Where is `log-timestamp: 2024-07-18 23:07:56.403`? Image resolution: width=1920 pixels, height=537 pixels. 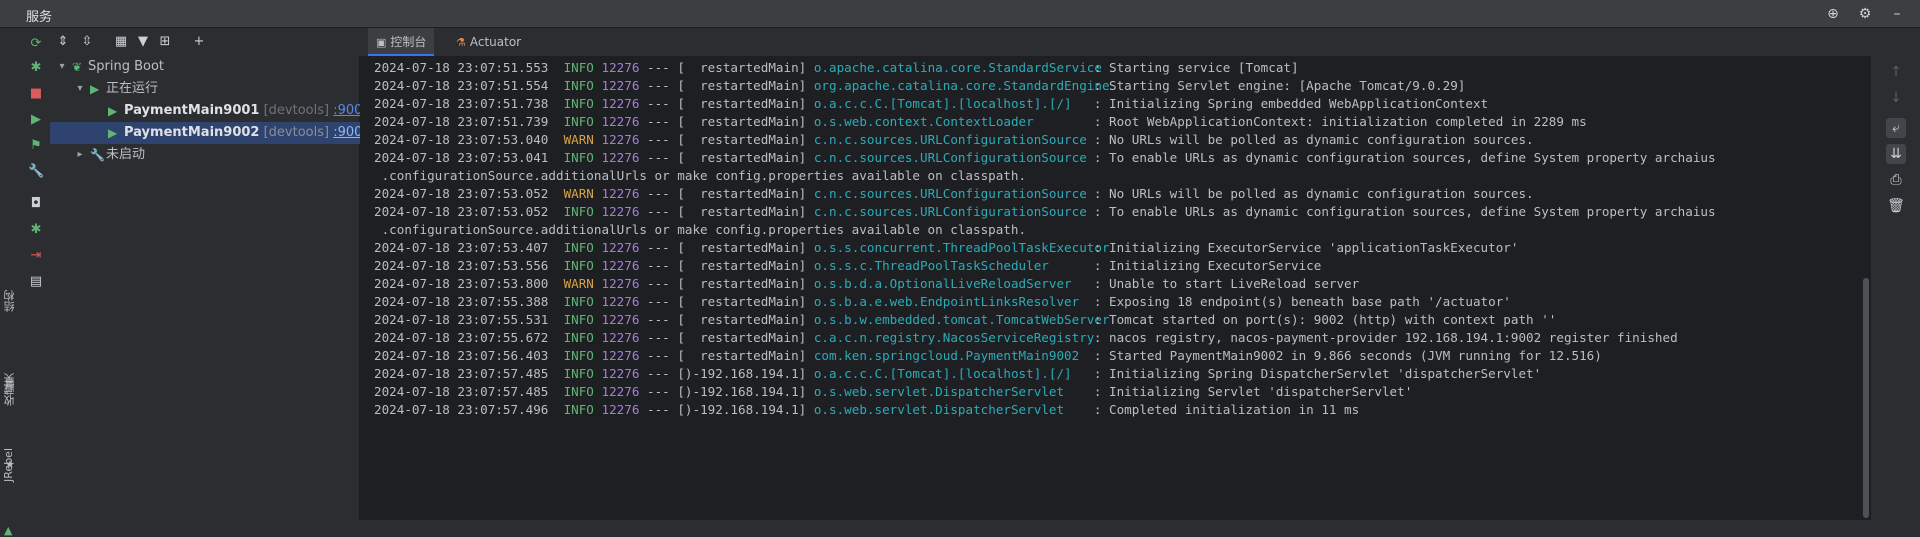
log-timestamp: 2024-07-18 23:07:56.403 is located at coordinates (461, 355).